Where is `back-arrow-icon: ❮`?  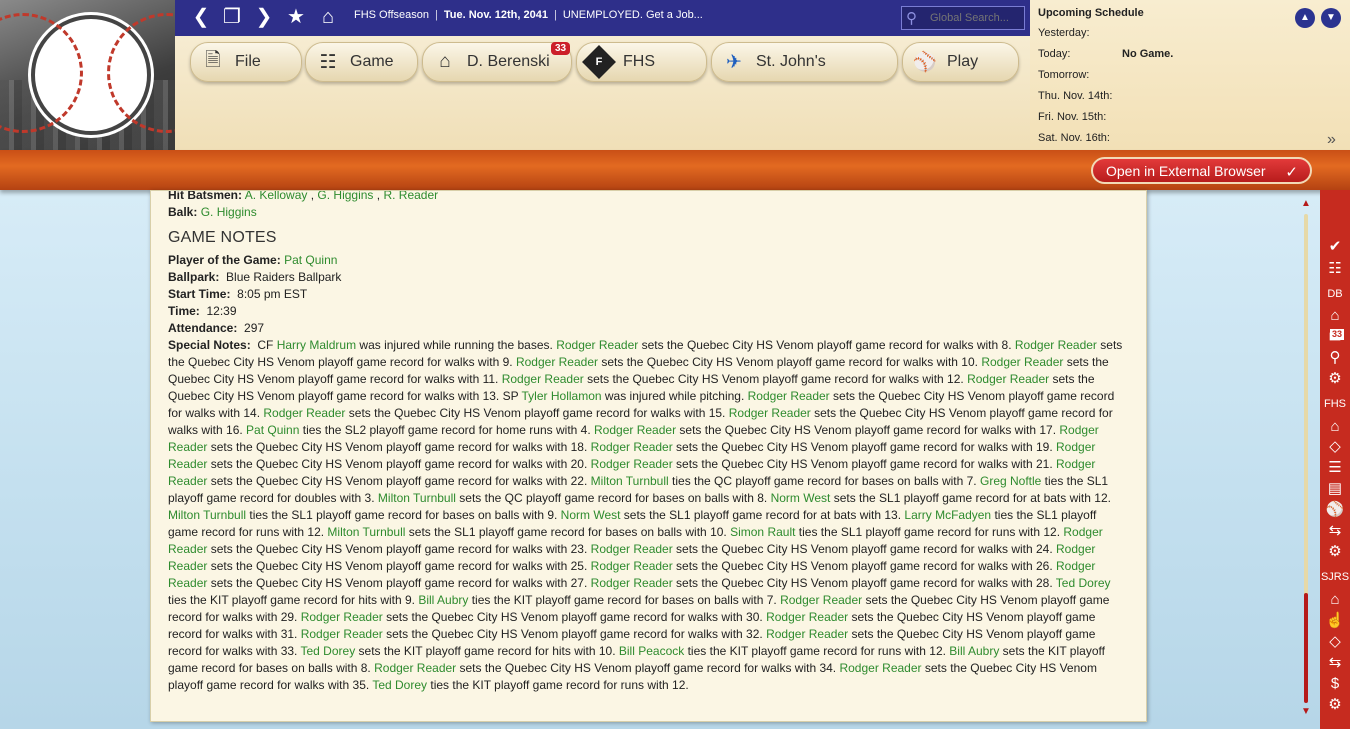 back-arrow-icon: ❮ is located at coordinates (201, 17).